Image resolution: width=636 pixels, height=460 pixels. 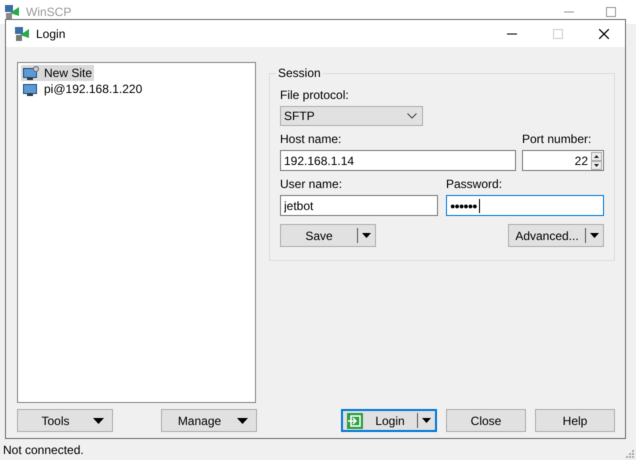 What do you see at coordinates (49, 12) in the screenshot?
I see `window-title: WinSCP` at bounding box center [49, 12].